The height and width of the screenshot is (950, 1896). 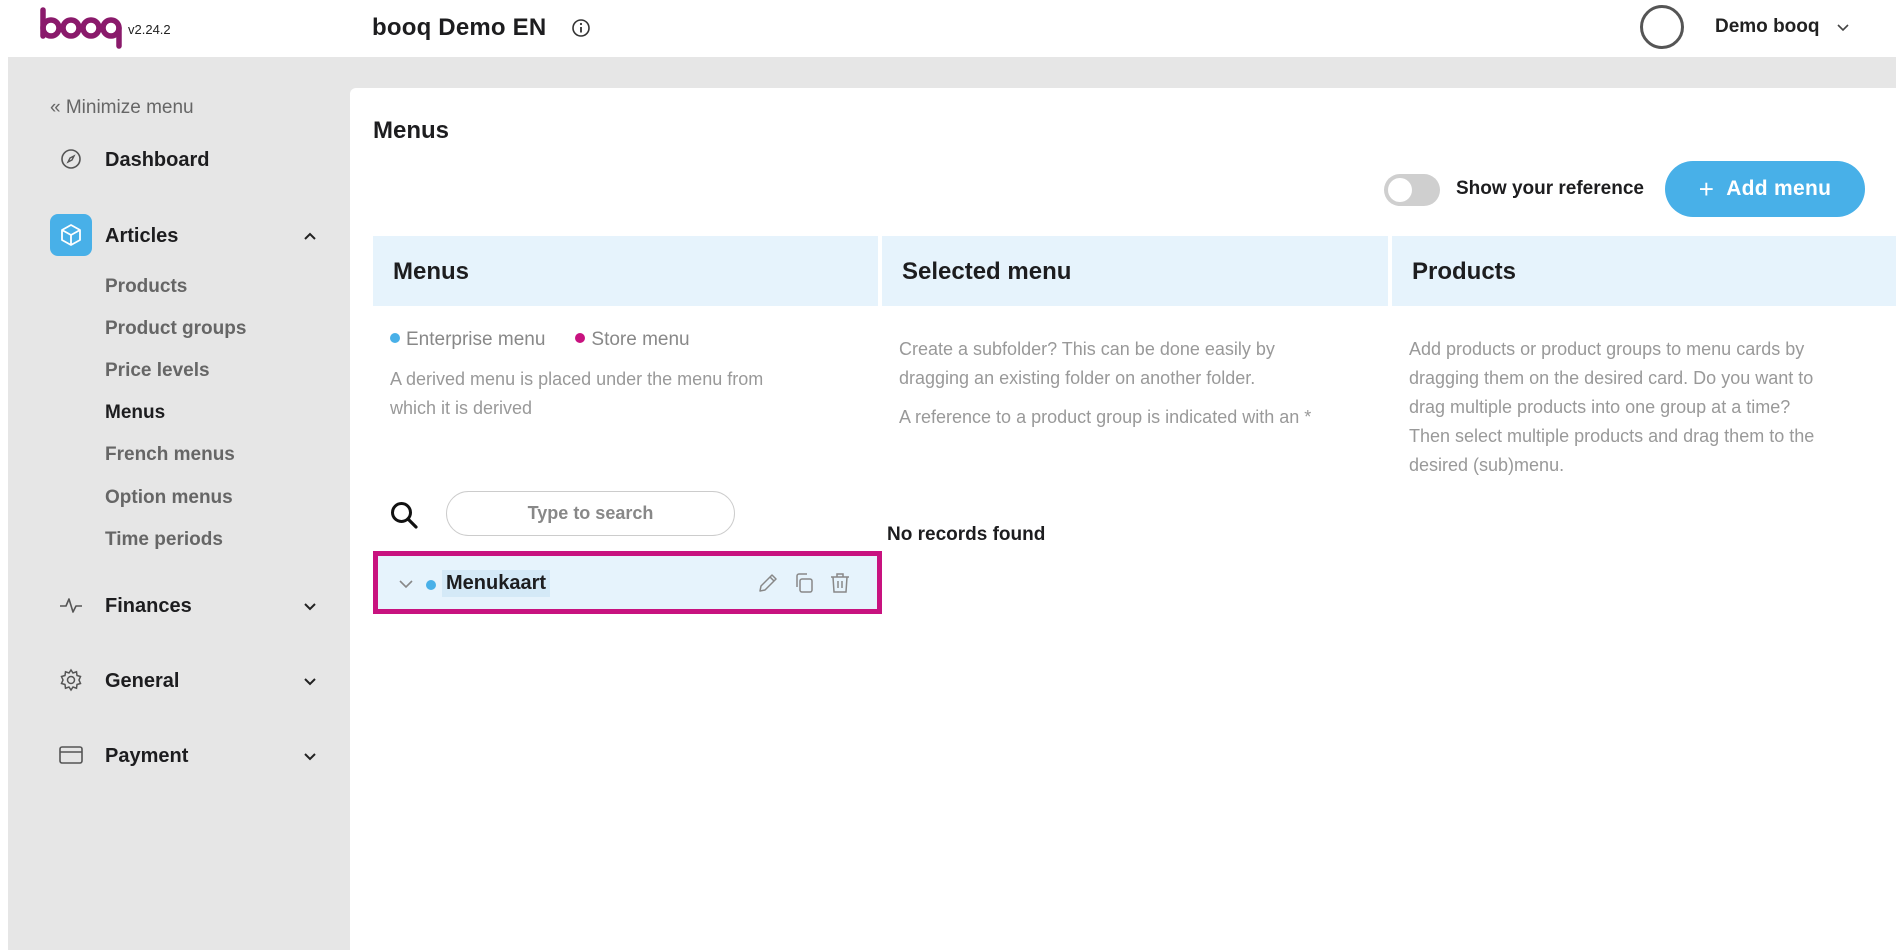 What do you see at coordinates (1135, 271) in the screenshot?
I see `column-header-selected-menu: Selected menu` at bounding box center [1135, 271].